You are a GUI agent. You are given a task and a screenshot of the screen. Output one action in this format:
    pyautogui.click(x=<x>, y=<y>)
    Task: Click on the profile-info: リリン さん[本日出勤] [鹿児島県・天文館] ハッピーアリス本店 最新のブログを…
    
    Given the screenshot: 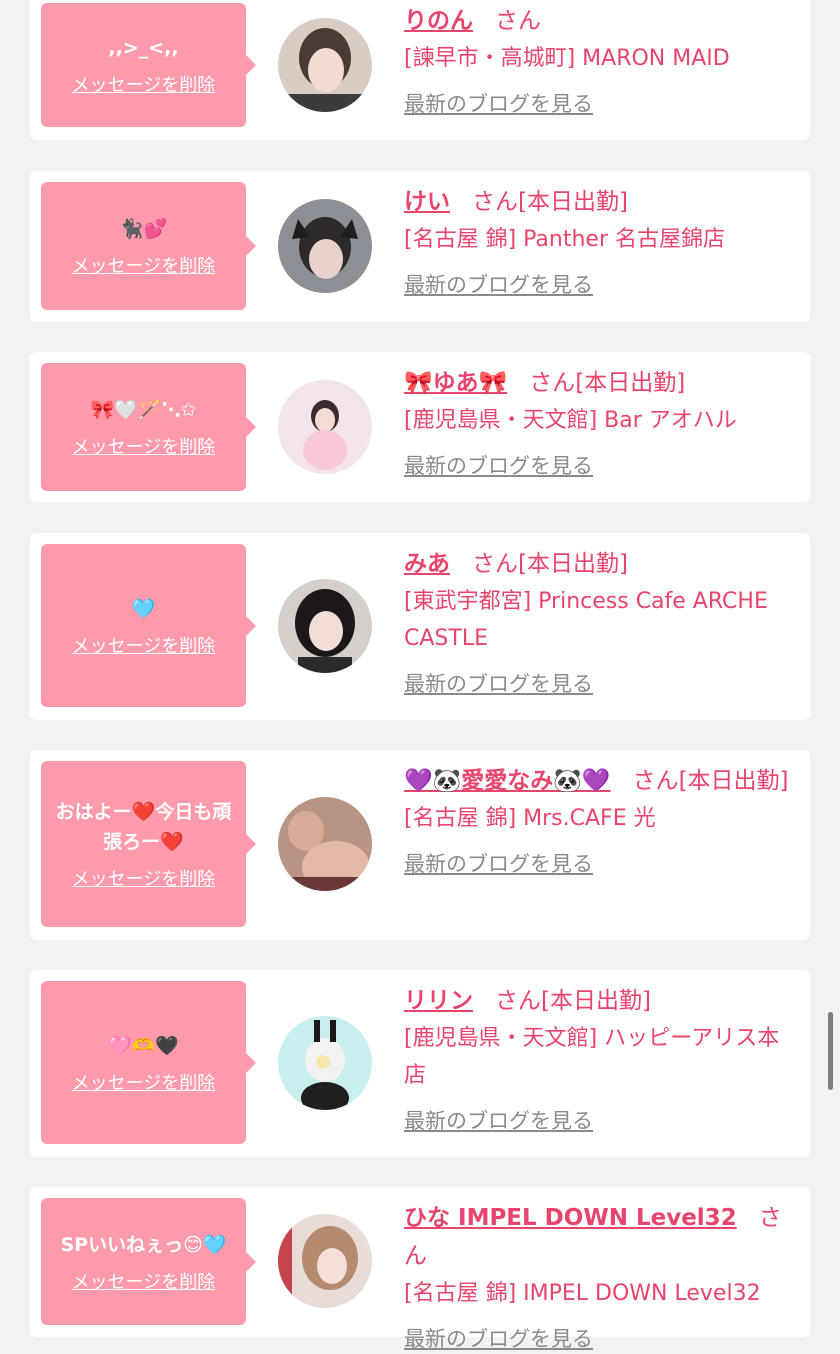 What is the action you would take?
    pyautogui.click(x=602, y=1059)
    